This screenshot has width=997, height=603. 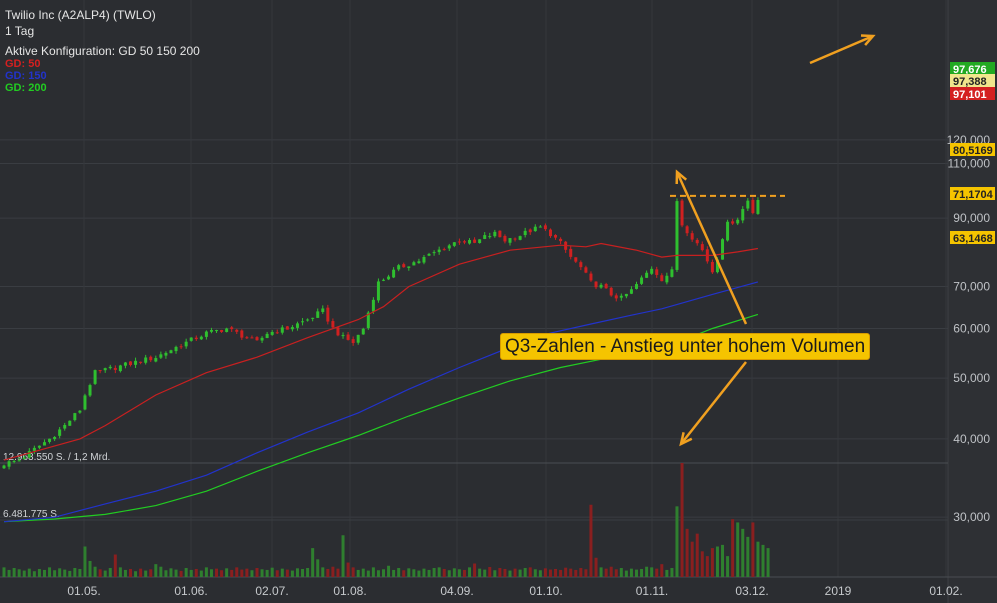 I want to click on x-tick-label: 02.07., so click(x=271, y=591).